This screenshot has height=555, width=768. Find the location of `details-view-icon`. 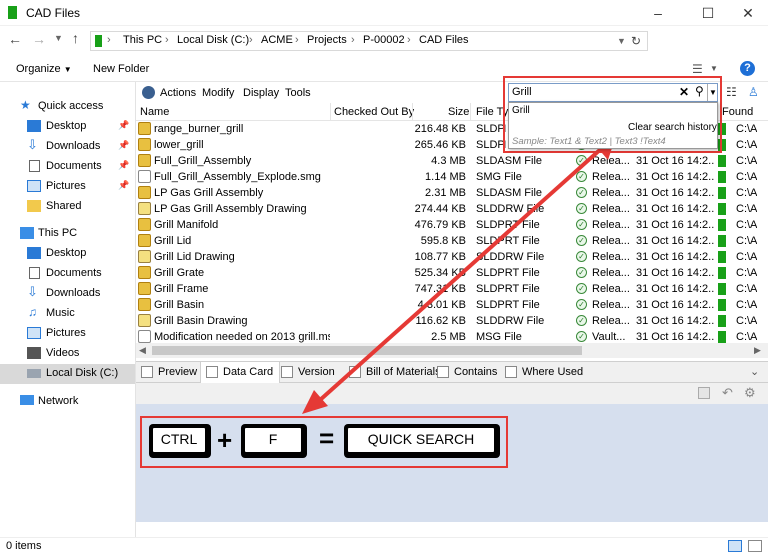

details-view-icon is located at coordinates (735, 546).